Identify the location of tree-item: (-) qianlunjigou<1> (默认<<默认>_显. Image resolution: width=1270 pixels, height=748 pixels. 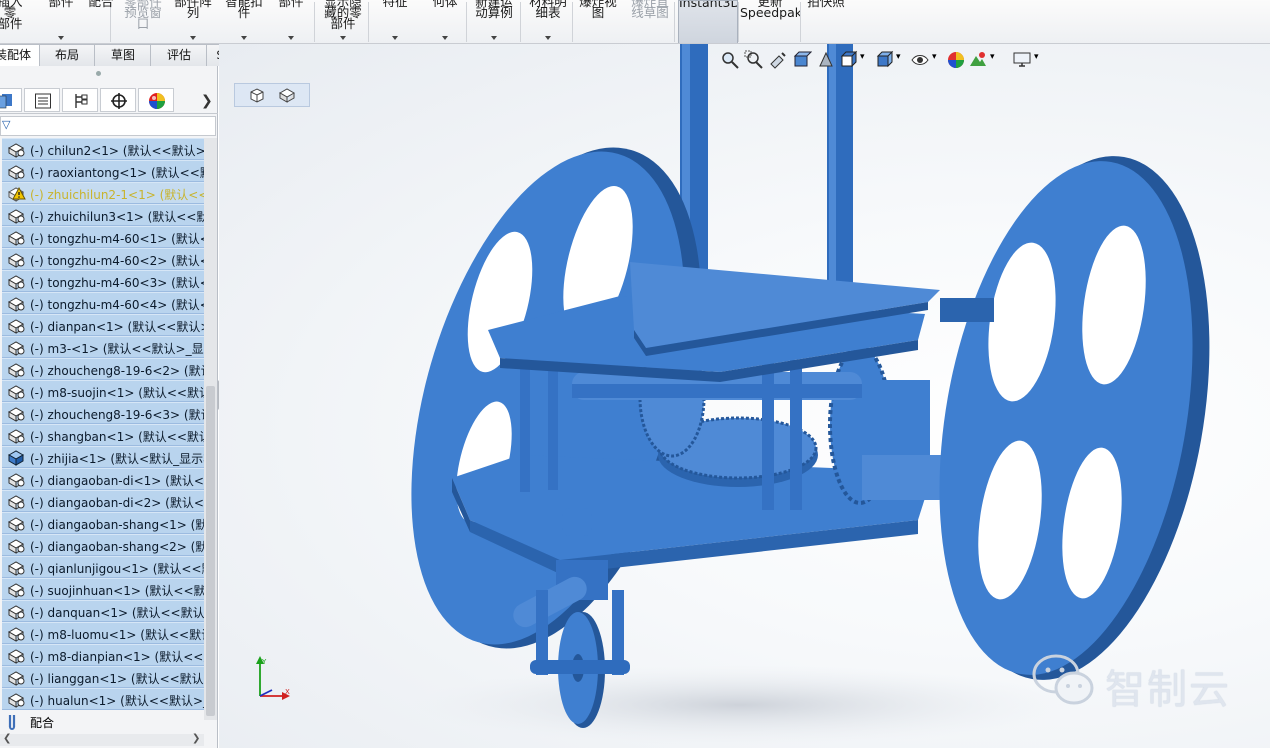
(103, 567).